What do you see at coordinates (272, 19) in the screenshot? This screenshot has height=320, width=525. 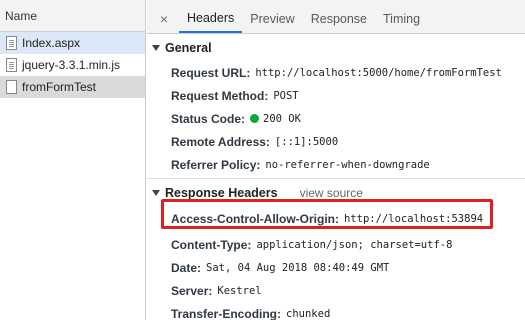 I see `tab-preview: Preview` at bounding box center [272, 19].